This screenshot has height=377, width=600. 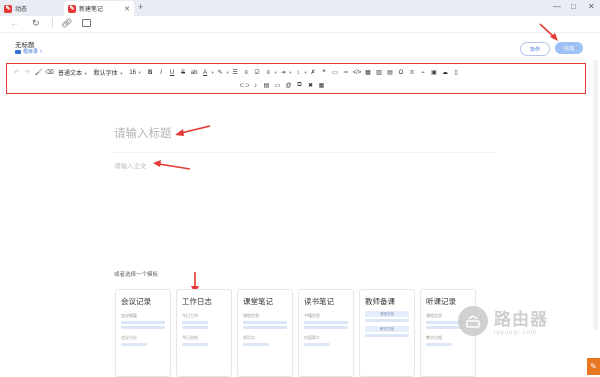 What do you see at coordinates (277, 85) in the screenshot?
I see `clipboard-icon: ▭` at bounding box center [277, 85].